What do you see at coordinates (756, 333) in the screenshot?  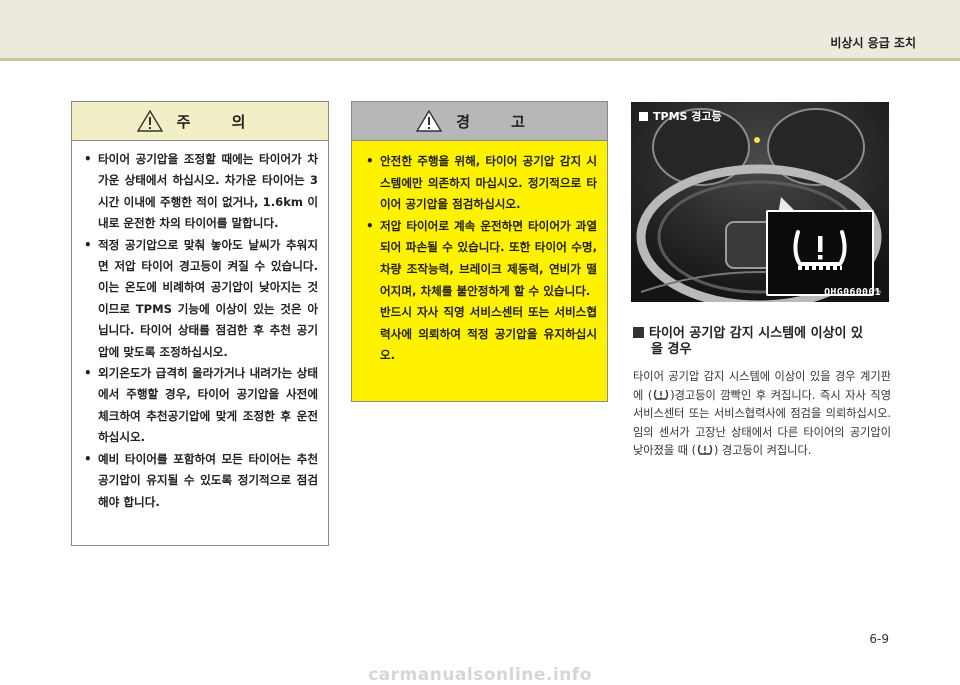 I see `section-heading-line1: 타이어 공기압 감지 시스템에 이상이 있` at bounding box center [756, 333].